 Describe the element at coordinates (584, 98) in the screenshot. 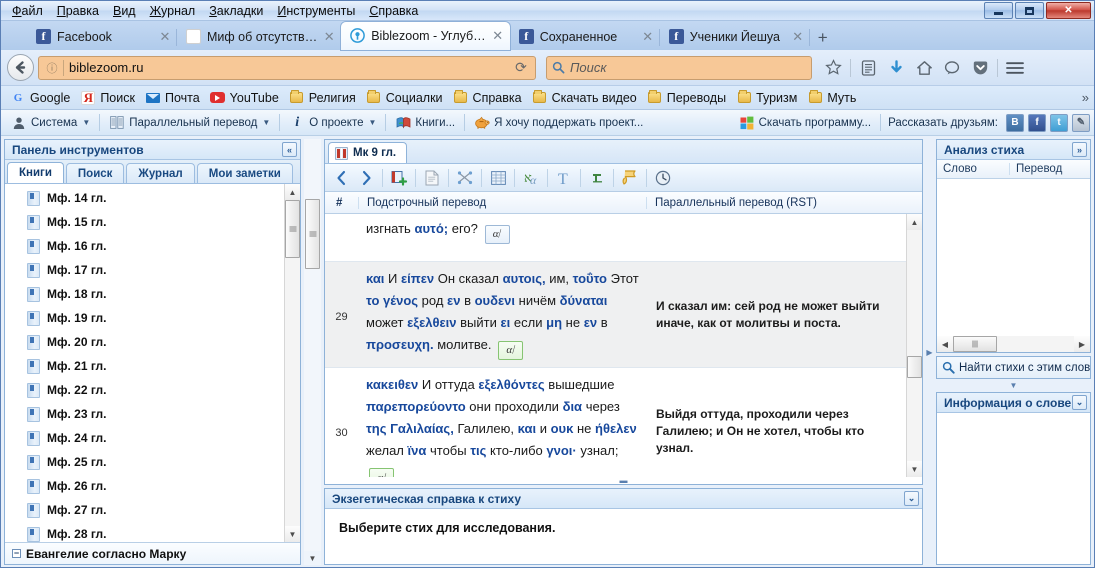

I see `bookmark-folder-video: Скачать видео` at that location.